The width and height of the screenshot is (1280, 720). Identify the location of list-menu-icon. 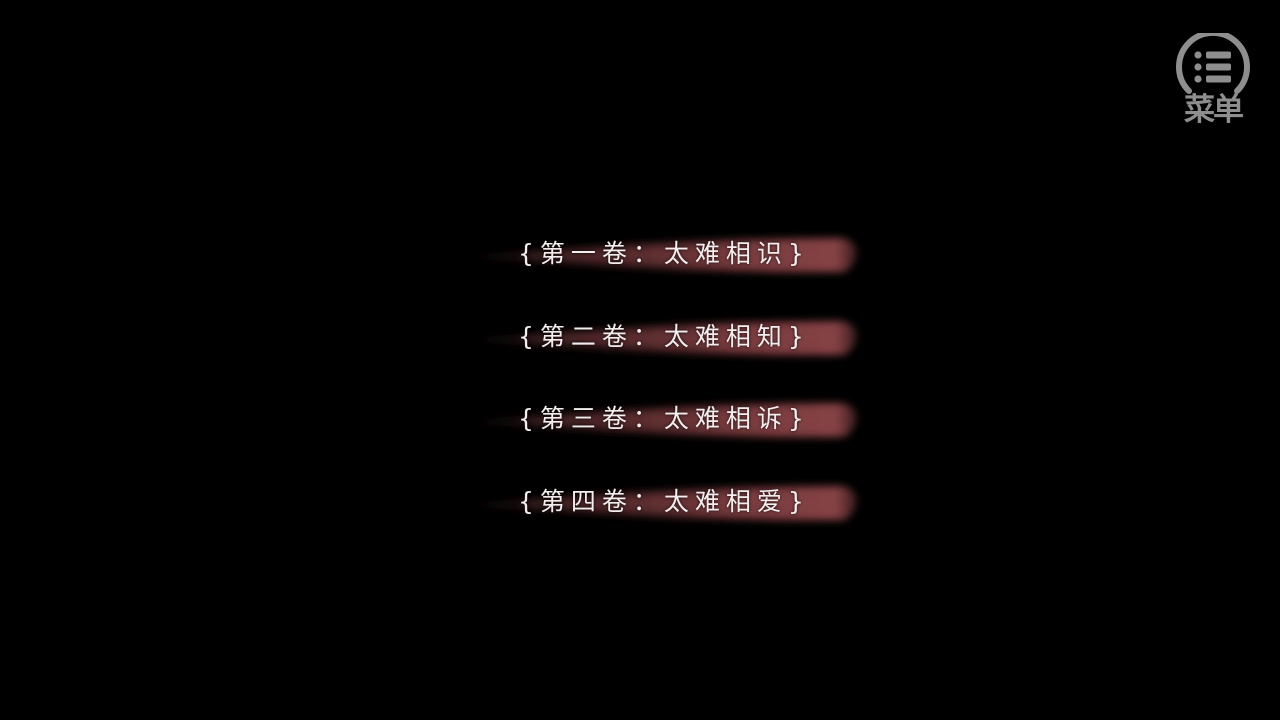
(1213, 63).